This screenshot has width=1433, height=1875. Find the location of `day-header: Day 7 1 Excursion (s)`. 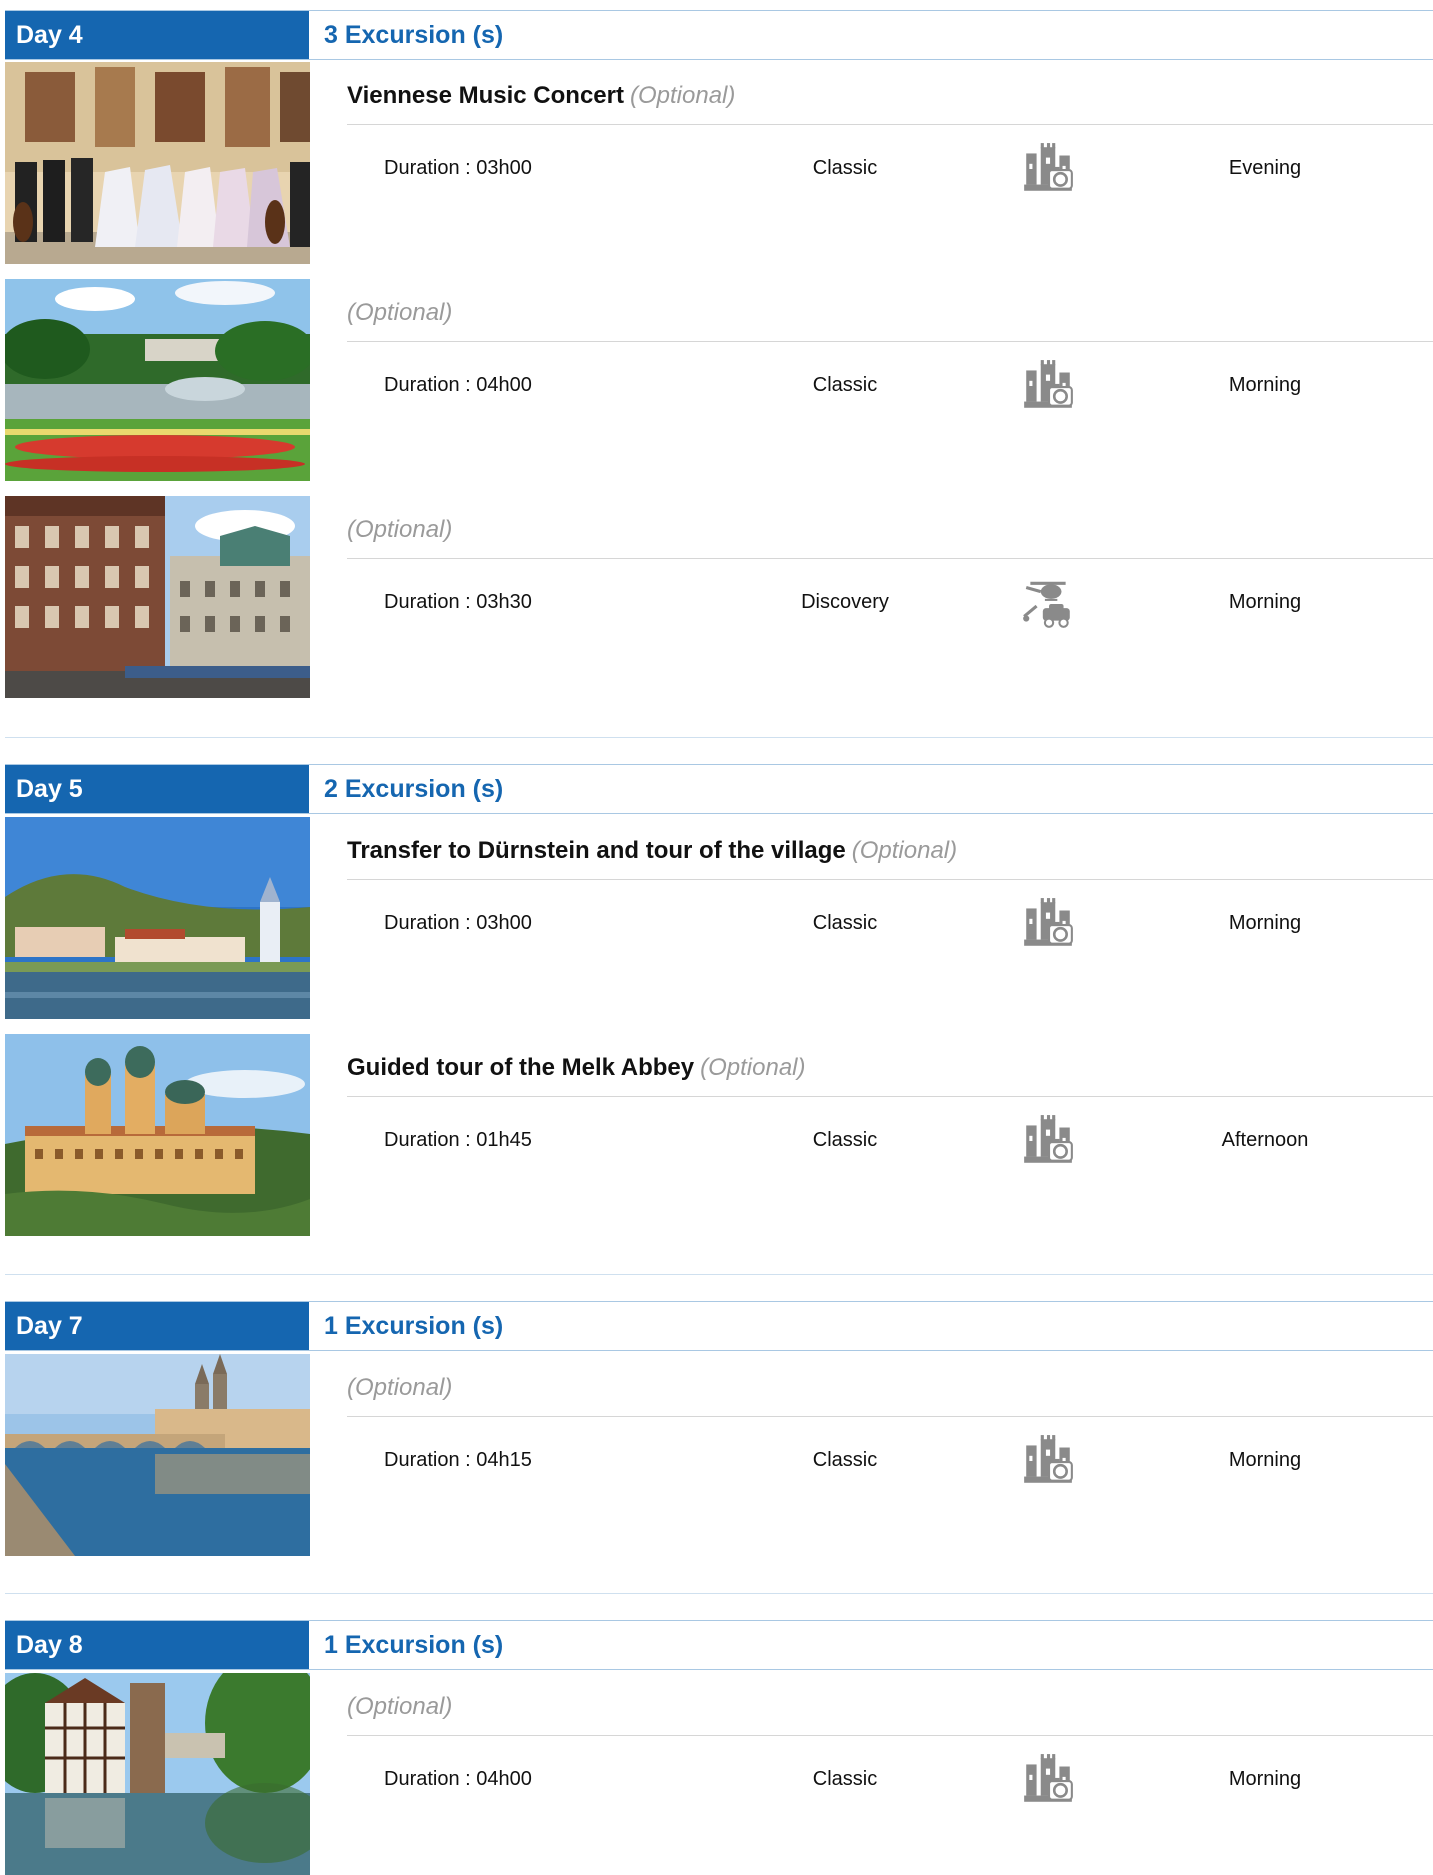

day-header: Day 7 1 Excursion (s) is located at coordinates (719, 1326).